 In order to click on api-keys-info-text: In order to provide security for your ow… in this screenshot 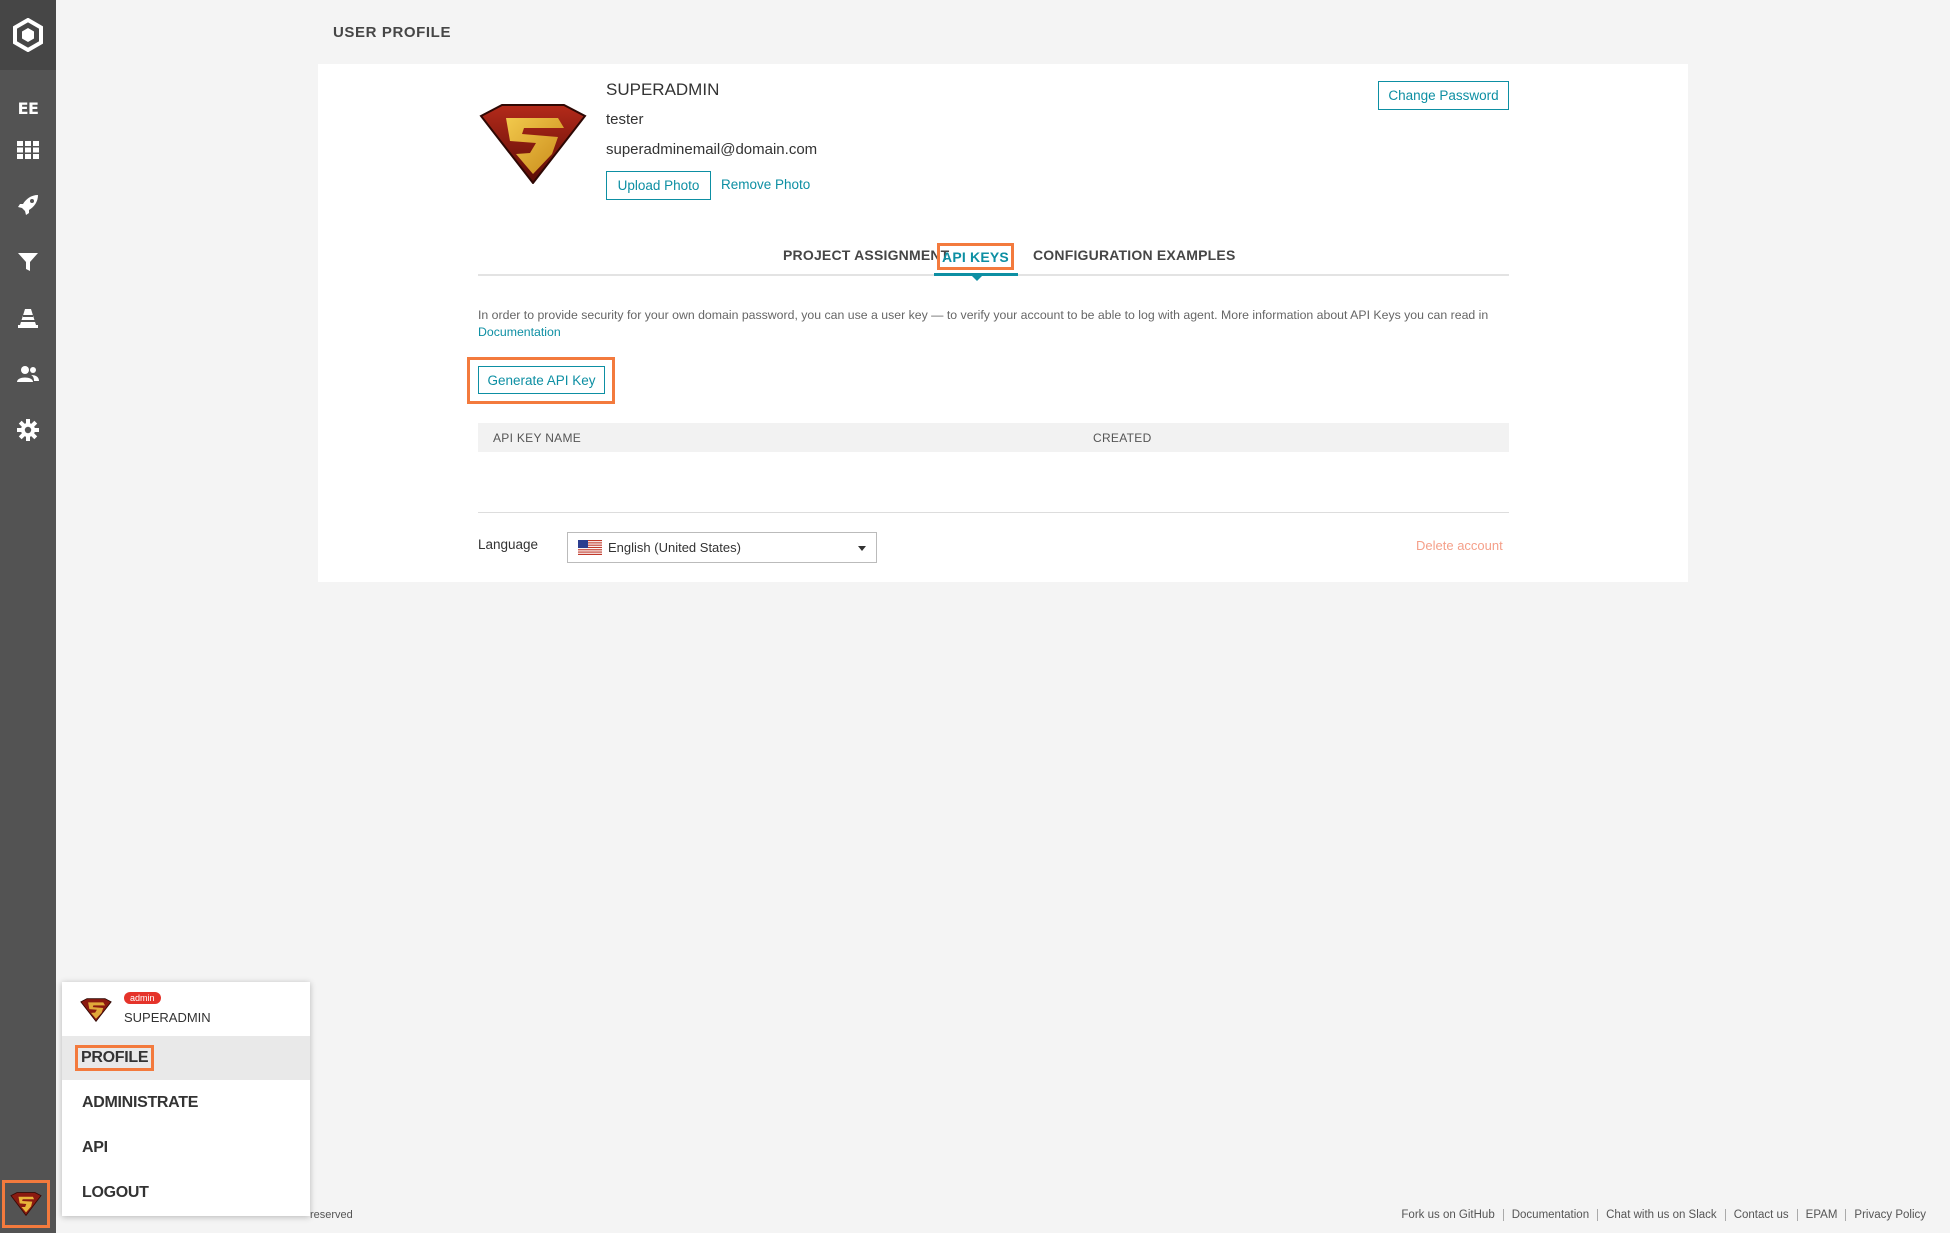, I will do `click(983, 315)`.